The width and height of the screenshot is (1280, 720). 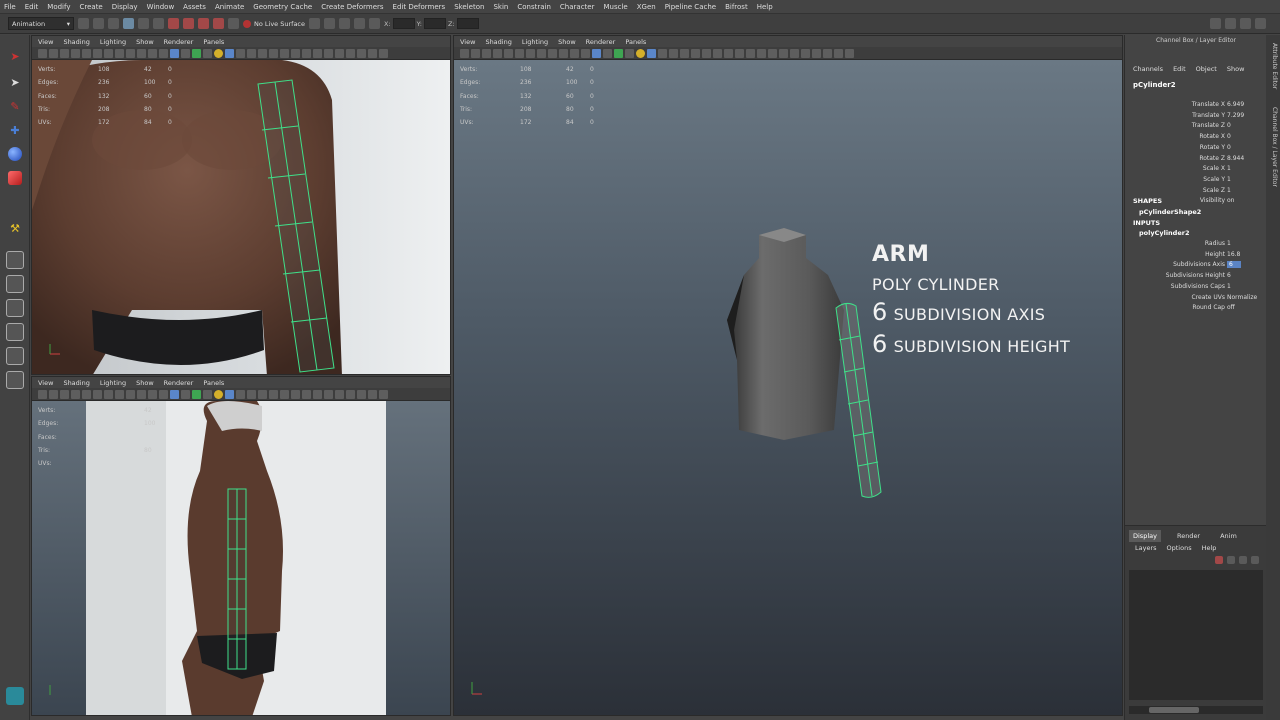 What do you see at coordinates (1196, 181) in the screenshot?
I see `channel-attr-scale-y: Scale Y1` at bounding box center [1196, 181].